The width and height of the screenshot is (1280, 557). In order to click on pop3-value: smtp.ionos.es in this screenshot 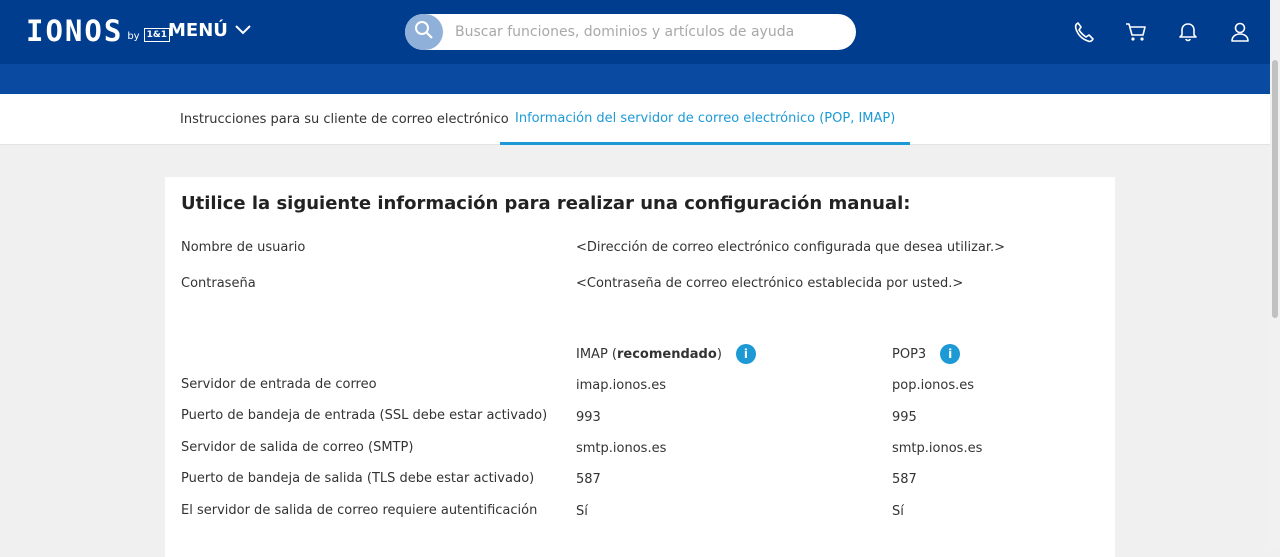, I will do `click(937, 448)`.